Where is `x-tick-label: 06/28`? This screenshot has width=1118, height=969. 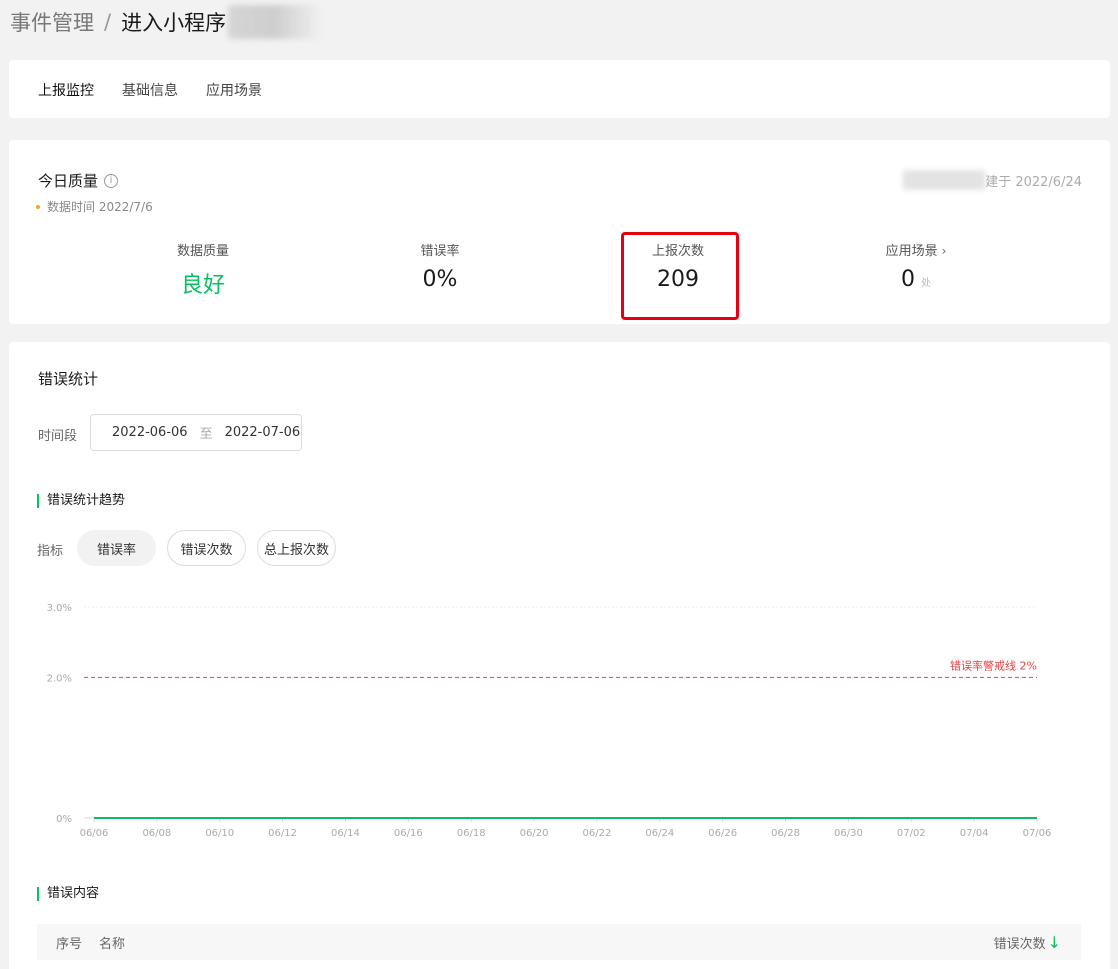 x-tick-label: 06/28 is located at coordinates (785, 833).